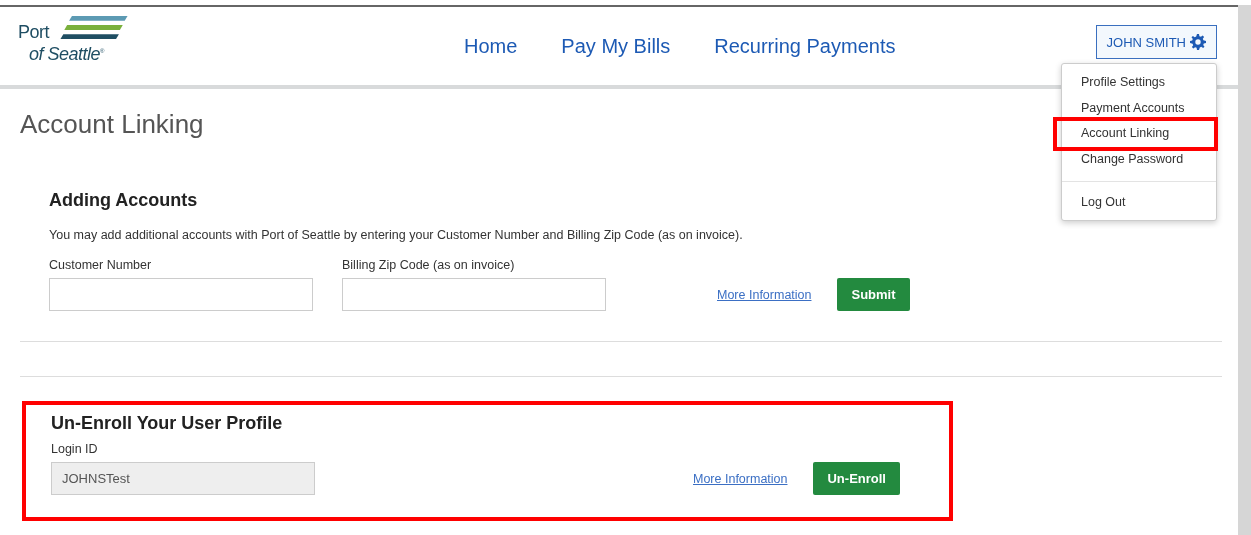  Describe the element at coordinates (123, 200) in the screenshot. I see `section-heading: Adding Accounts` at that location.